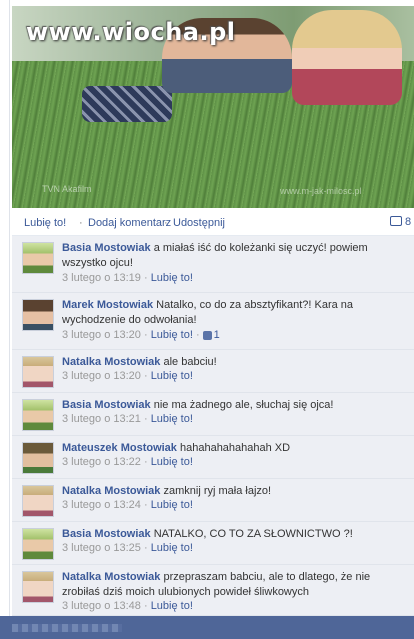  Describe the element at coordinates (101, 419) in the screenshot. I see `comment-time: 3 lutego o 13:21` at that location.